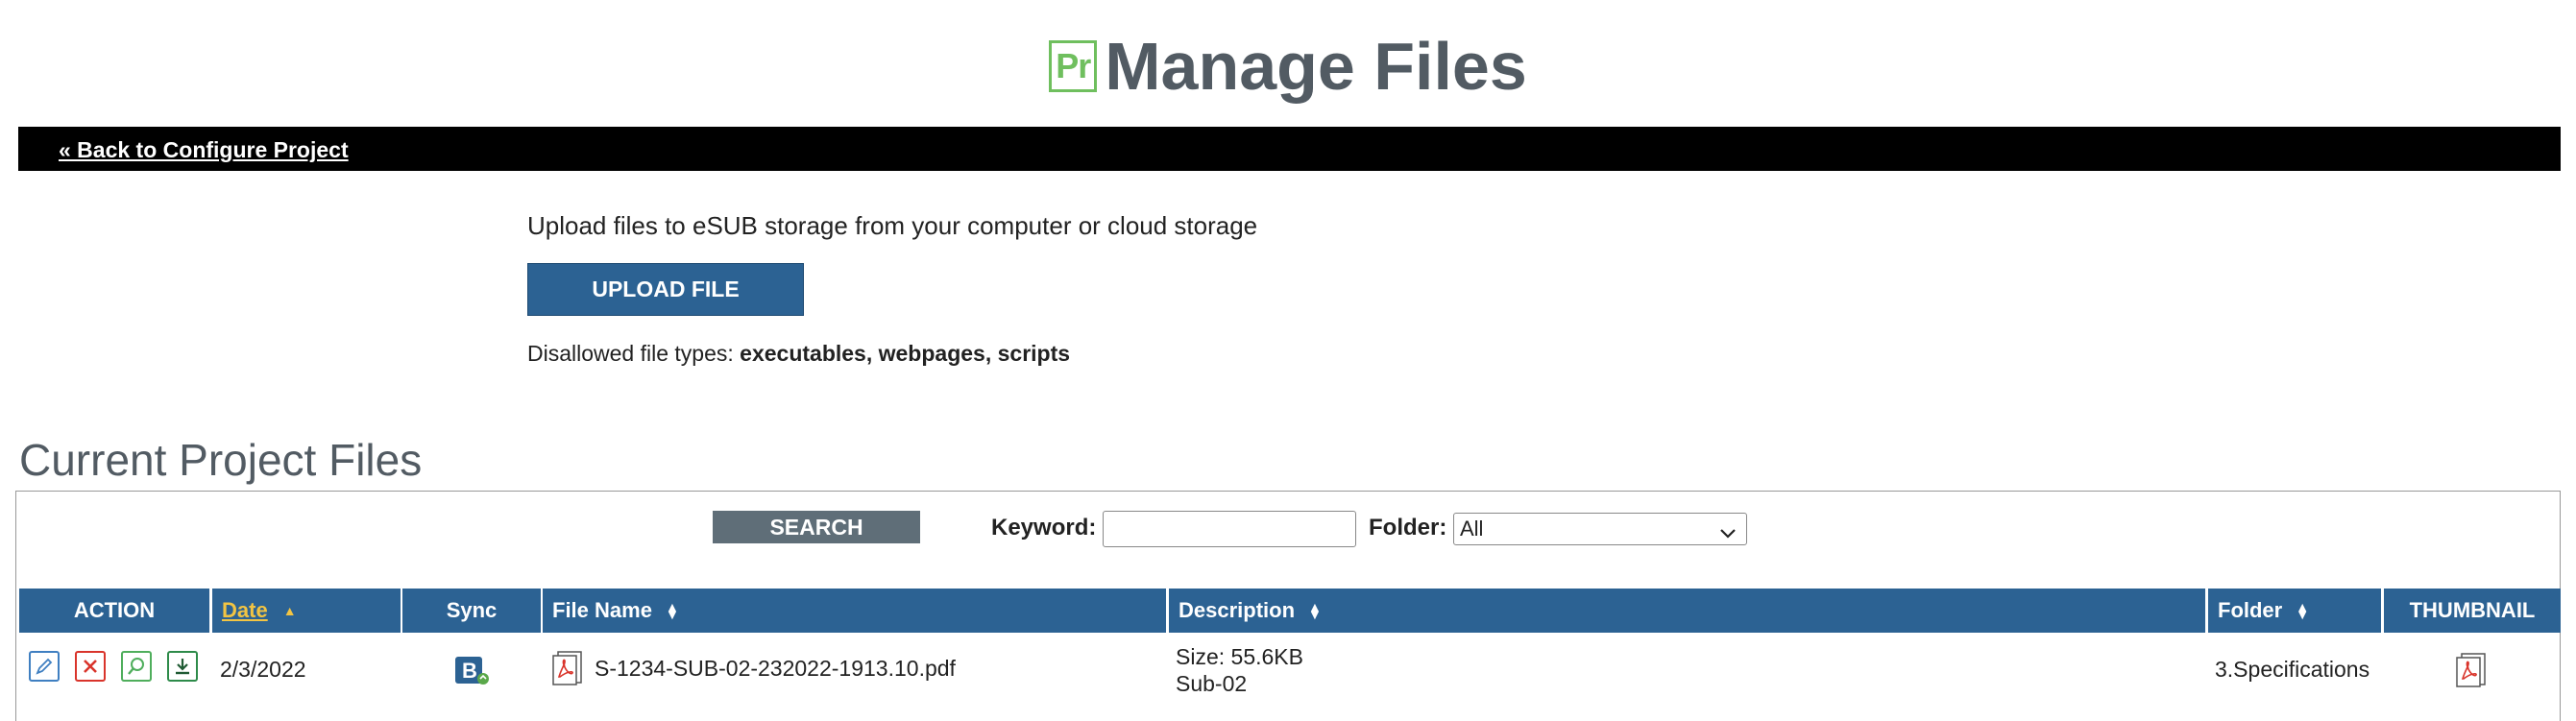 The width and height of the screenshot is (2576, 721). What do you see at coordinates (1237, 610) in the screenshot?
I see `col-description-label: Description` at bounding box center [1237, 610].